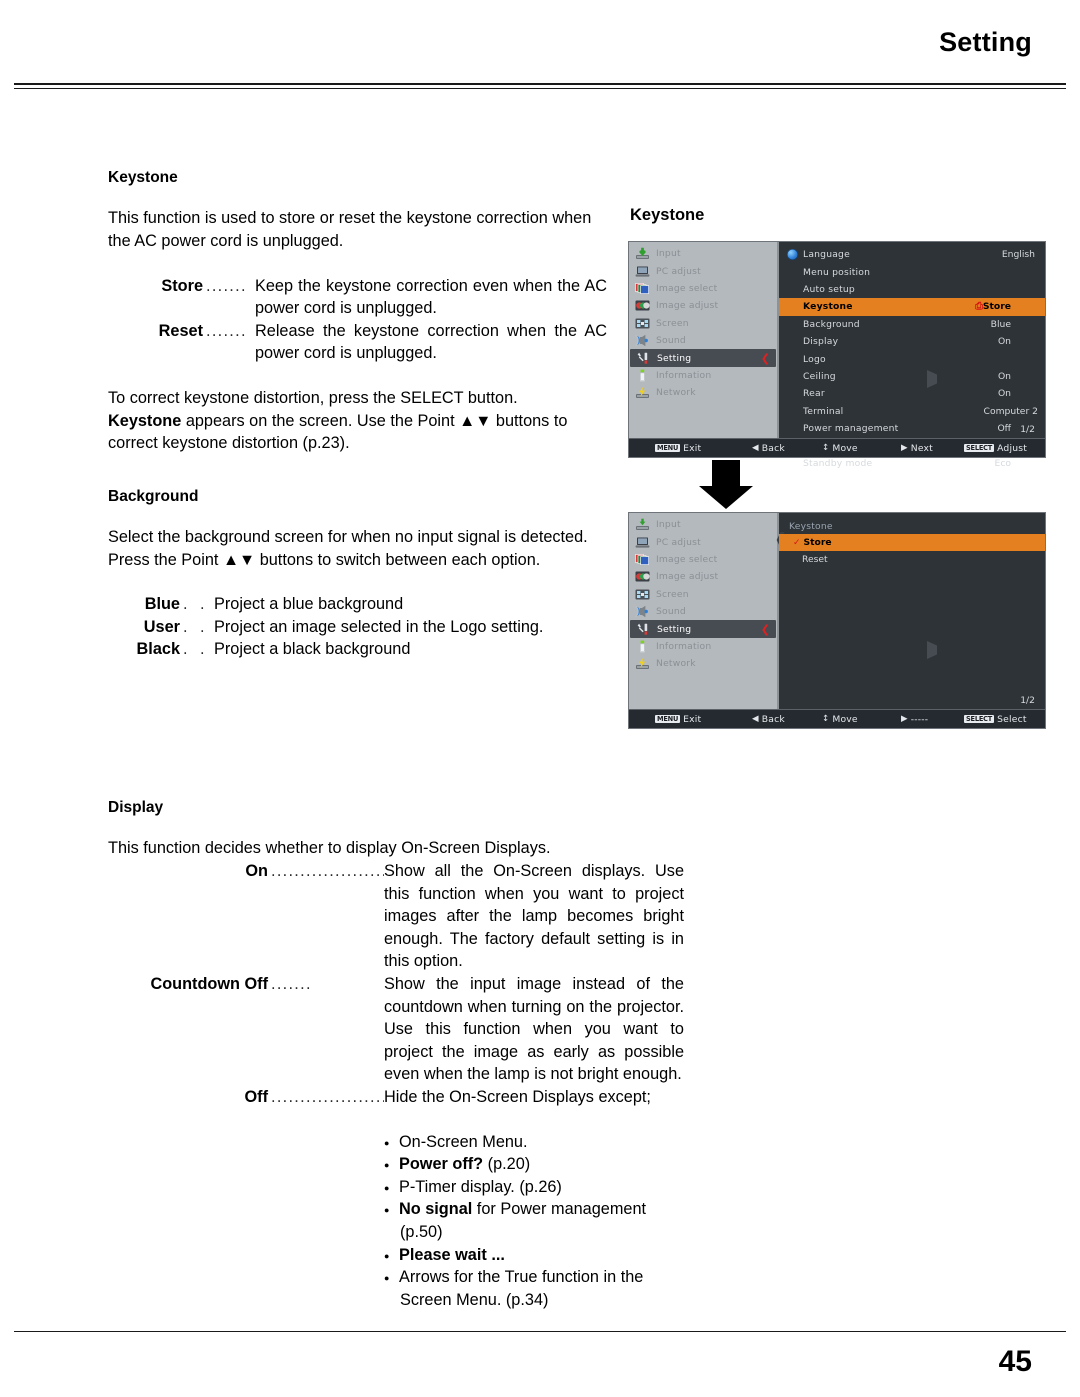  Describe the element at coordinates (642, 611) in the screenshot. I see `sound-icon` at that location.